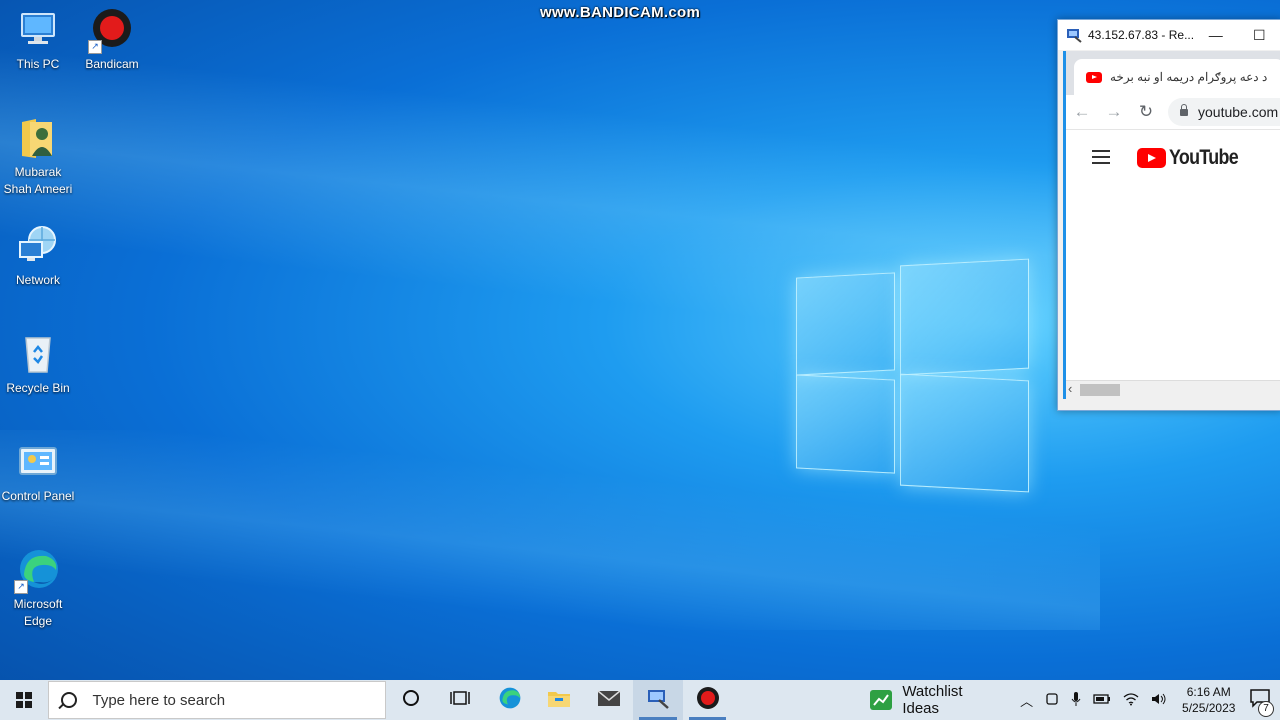 Image resolution: width=1280 pixels, height=720 pixels. Describe the element at coordinates (1184, 109) in the screenshot. I see `lock-icon` at that location.